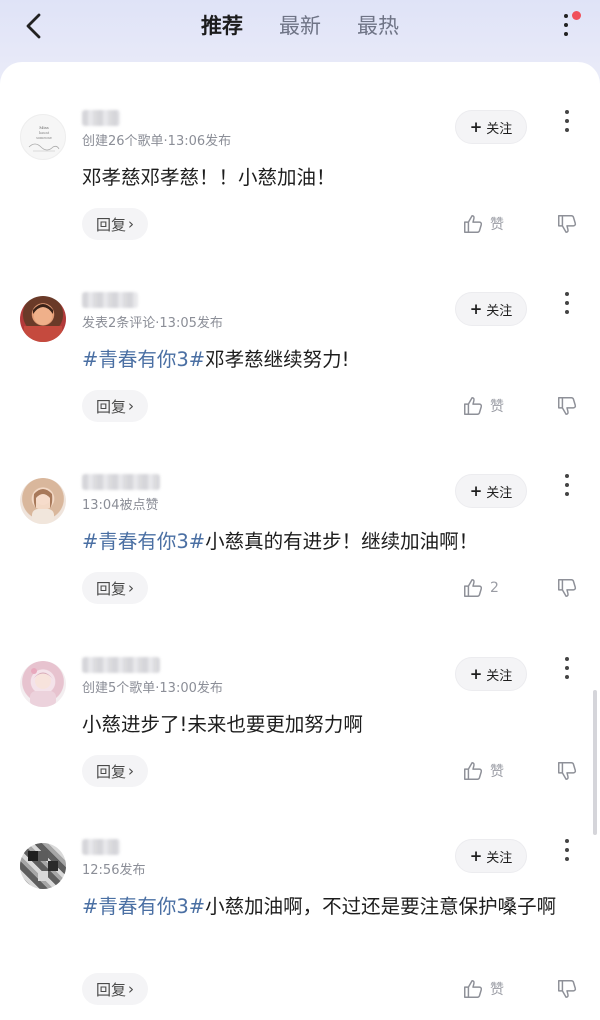 This screenshot has height=1020, width=600. I want to click on more-options-button, so click(568, 26).